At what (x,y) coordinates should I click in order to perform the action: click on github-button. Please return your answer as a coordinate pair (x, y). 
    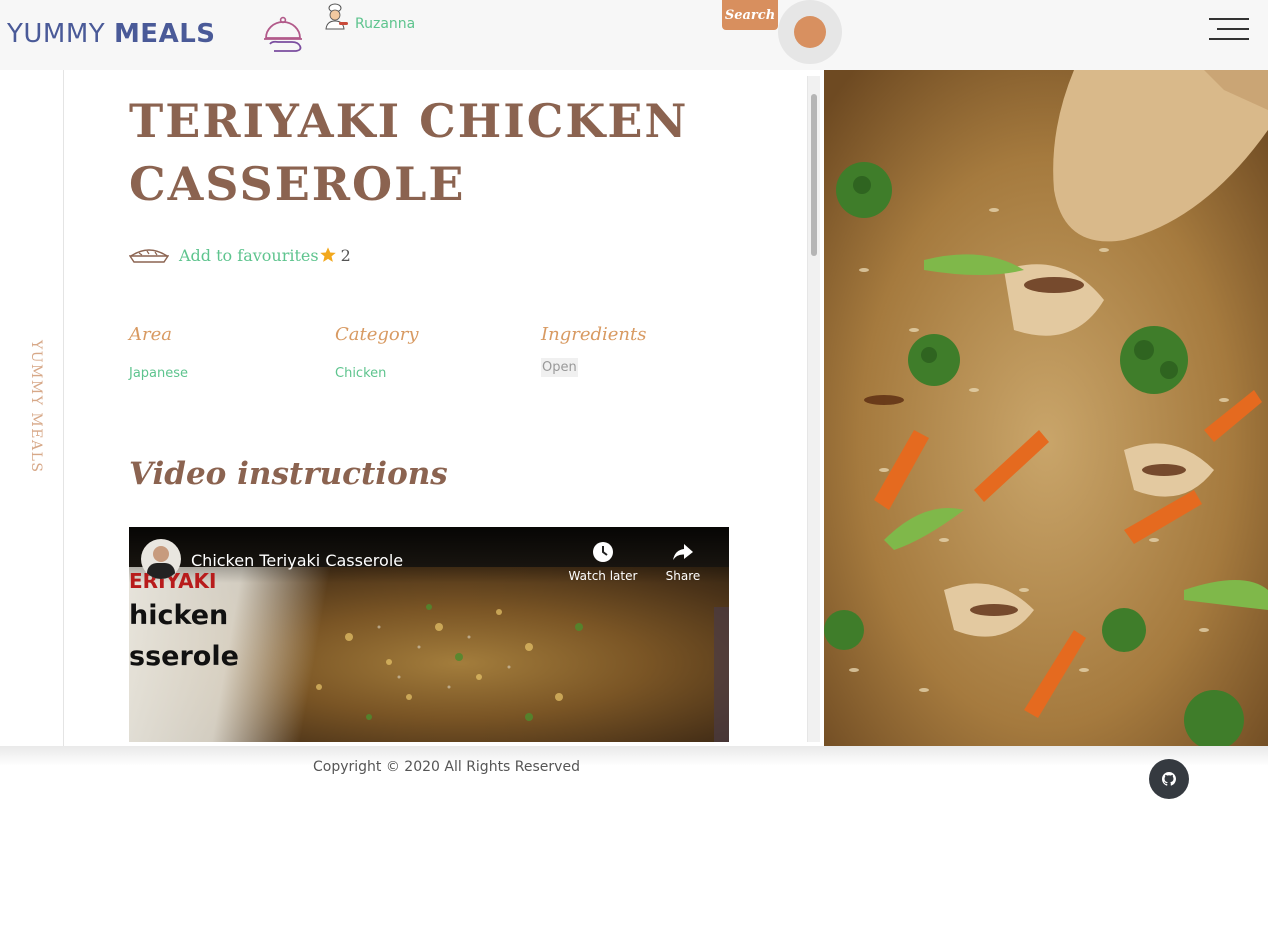
    Looking at the image, I should click on (1169, 779).